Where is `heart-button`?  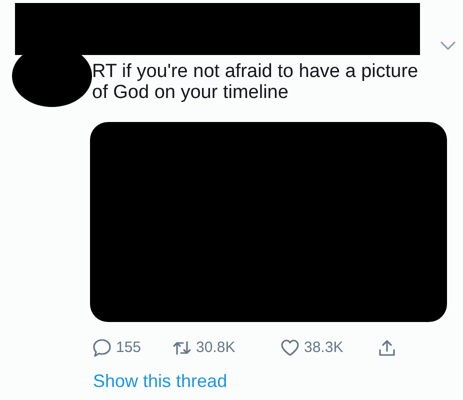 heart-button is located at coordinates (290, 348).